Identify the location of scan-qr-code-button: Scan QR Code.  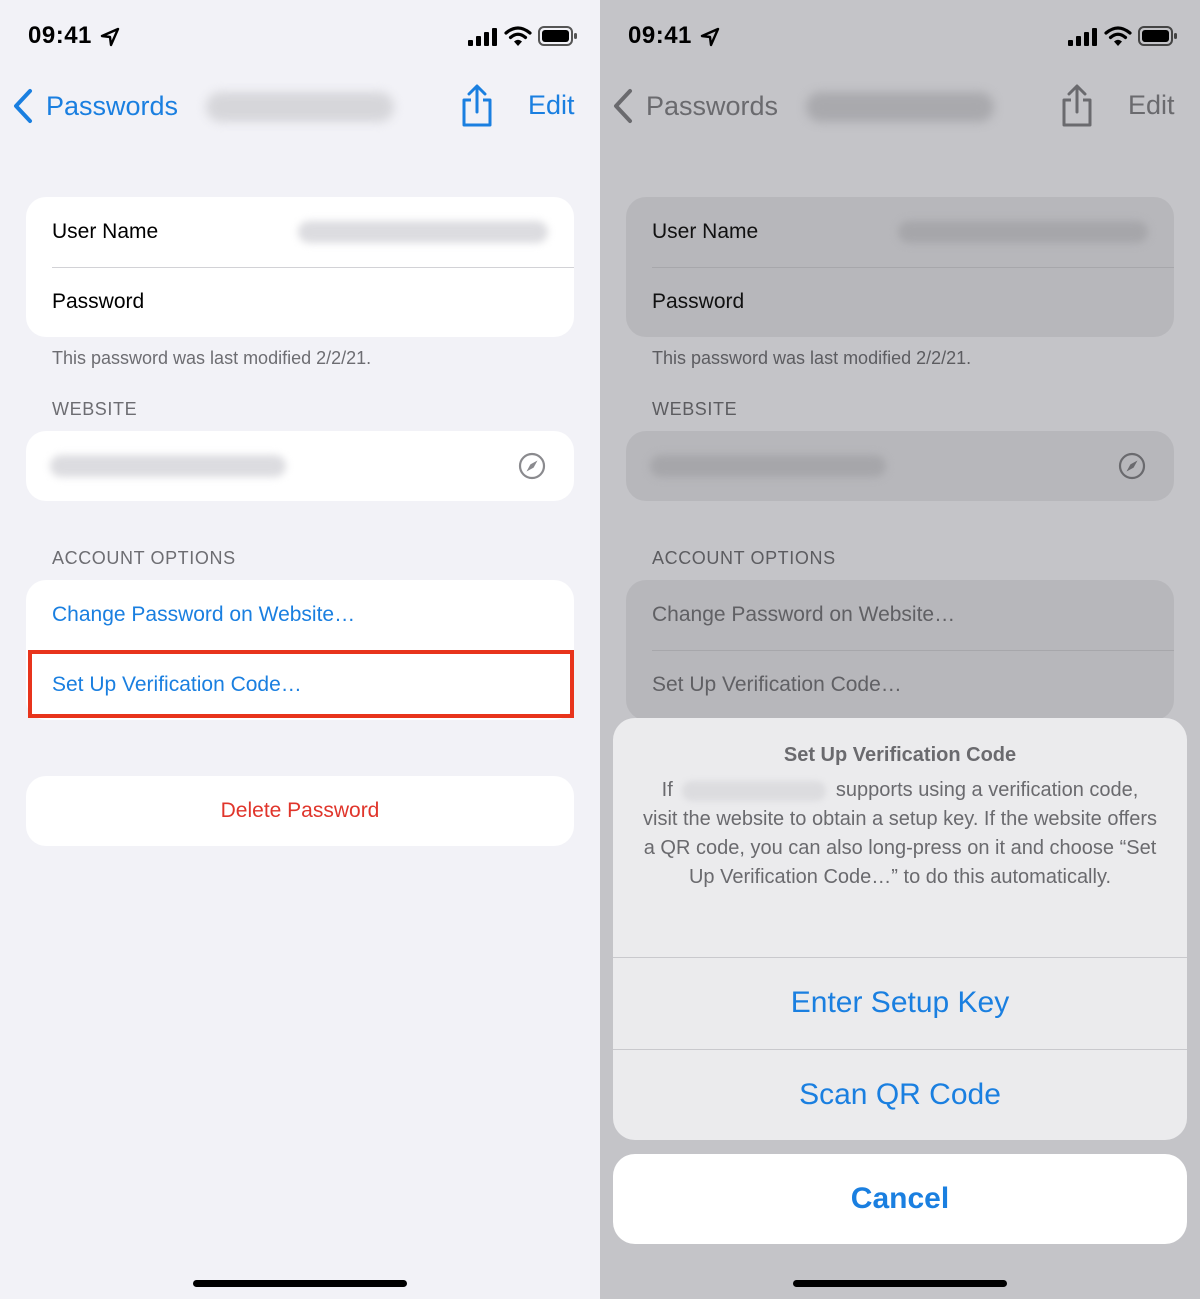
(900, 1094).